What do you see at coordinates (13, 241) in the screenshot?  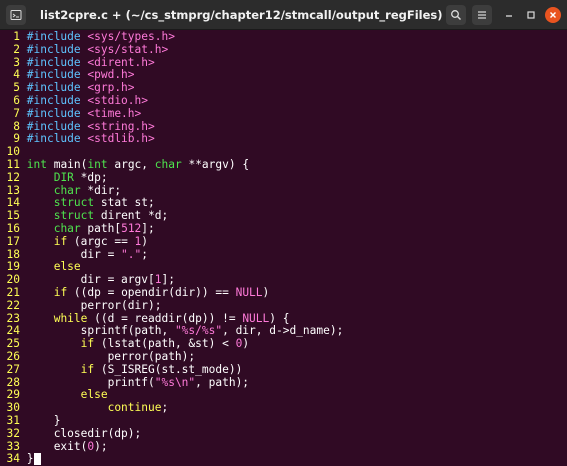 I see `line-number: 17` at bounding box center [13, 241].